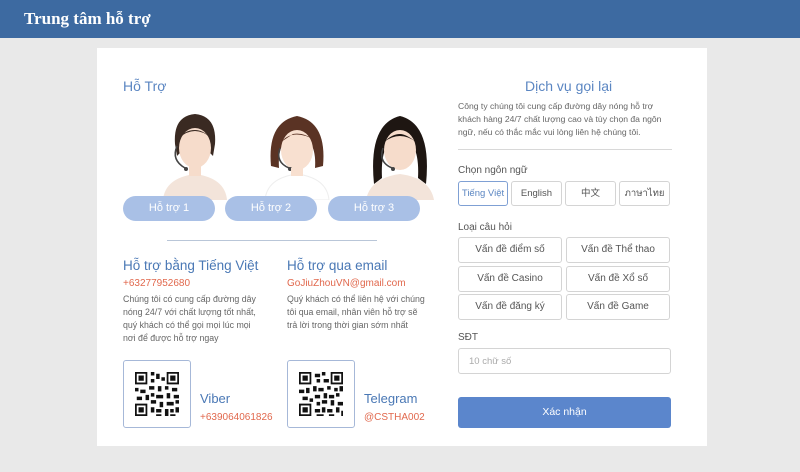  What do you see at coordinates (394, 417) in the screenshot?
I see `telegram-handle: @CSTHA002` at bounding box center [394, 417].